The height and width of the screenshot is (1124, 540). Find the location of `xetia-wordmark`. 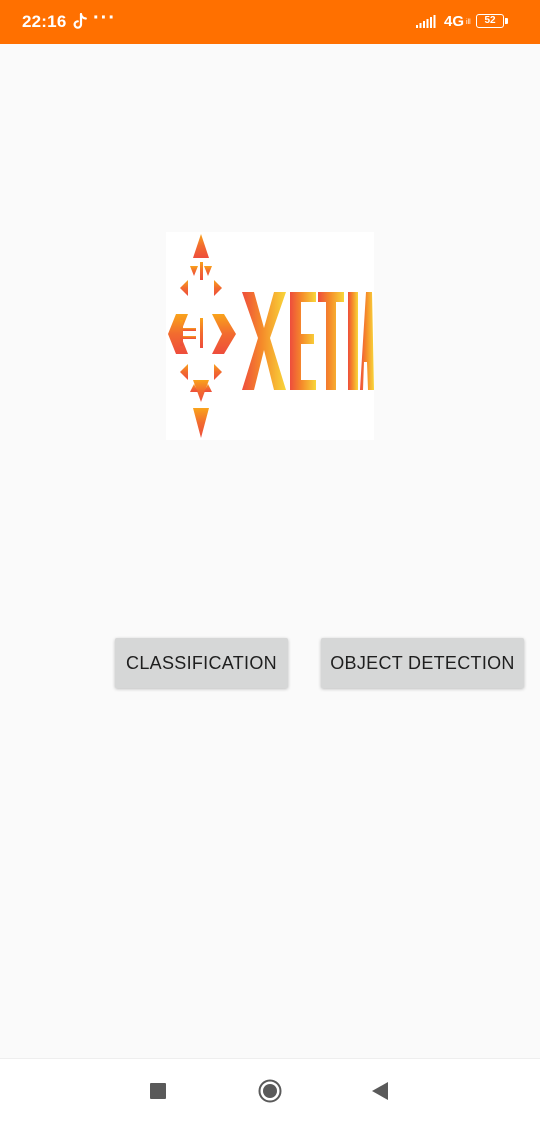

xetia-wordmark is located at coordinates (308, 341).